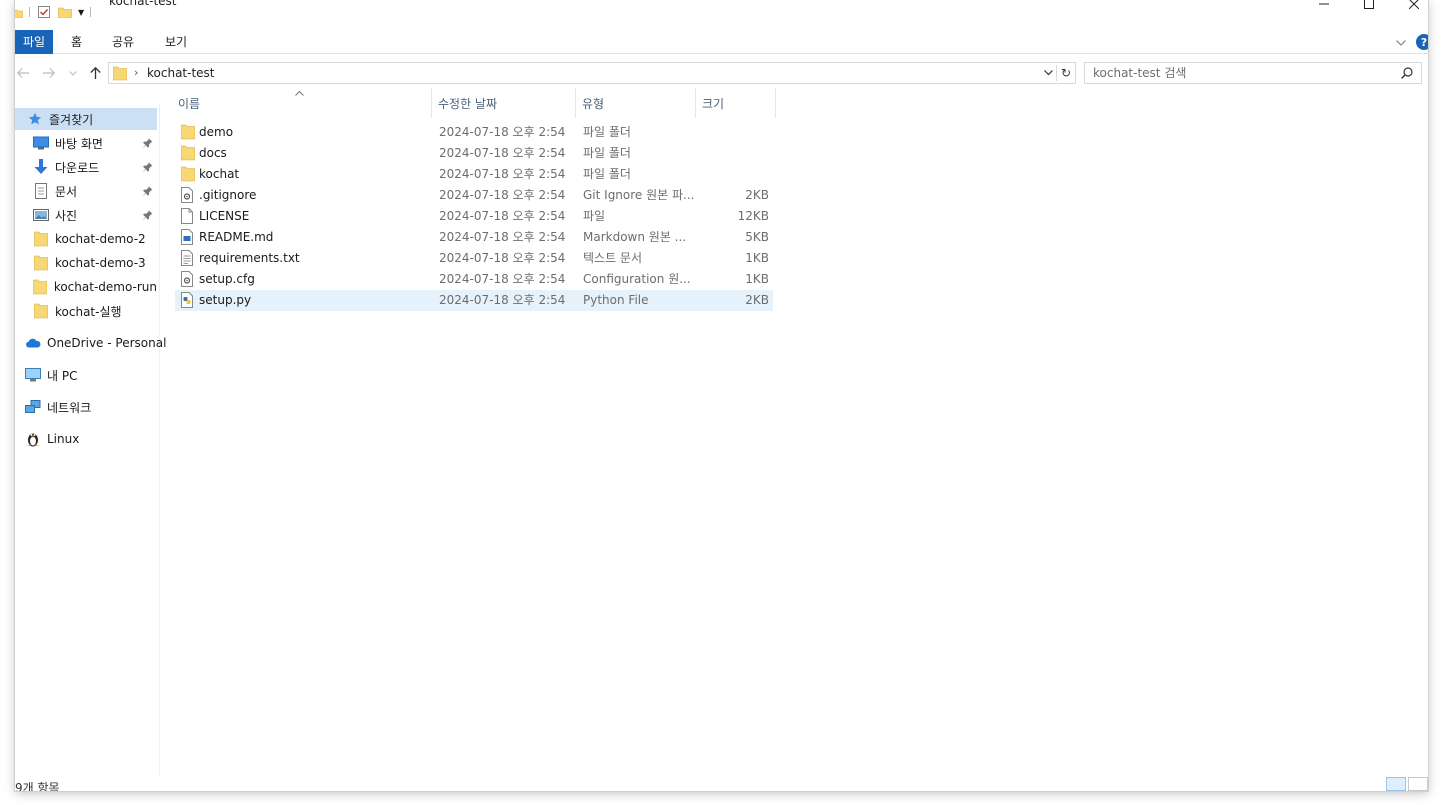 The width and height of the screenshot is (1444, 805). I want to click on sidebar-item-downloads: 다운로드, so click(86, 167).